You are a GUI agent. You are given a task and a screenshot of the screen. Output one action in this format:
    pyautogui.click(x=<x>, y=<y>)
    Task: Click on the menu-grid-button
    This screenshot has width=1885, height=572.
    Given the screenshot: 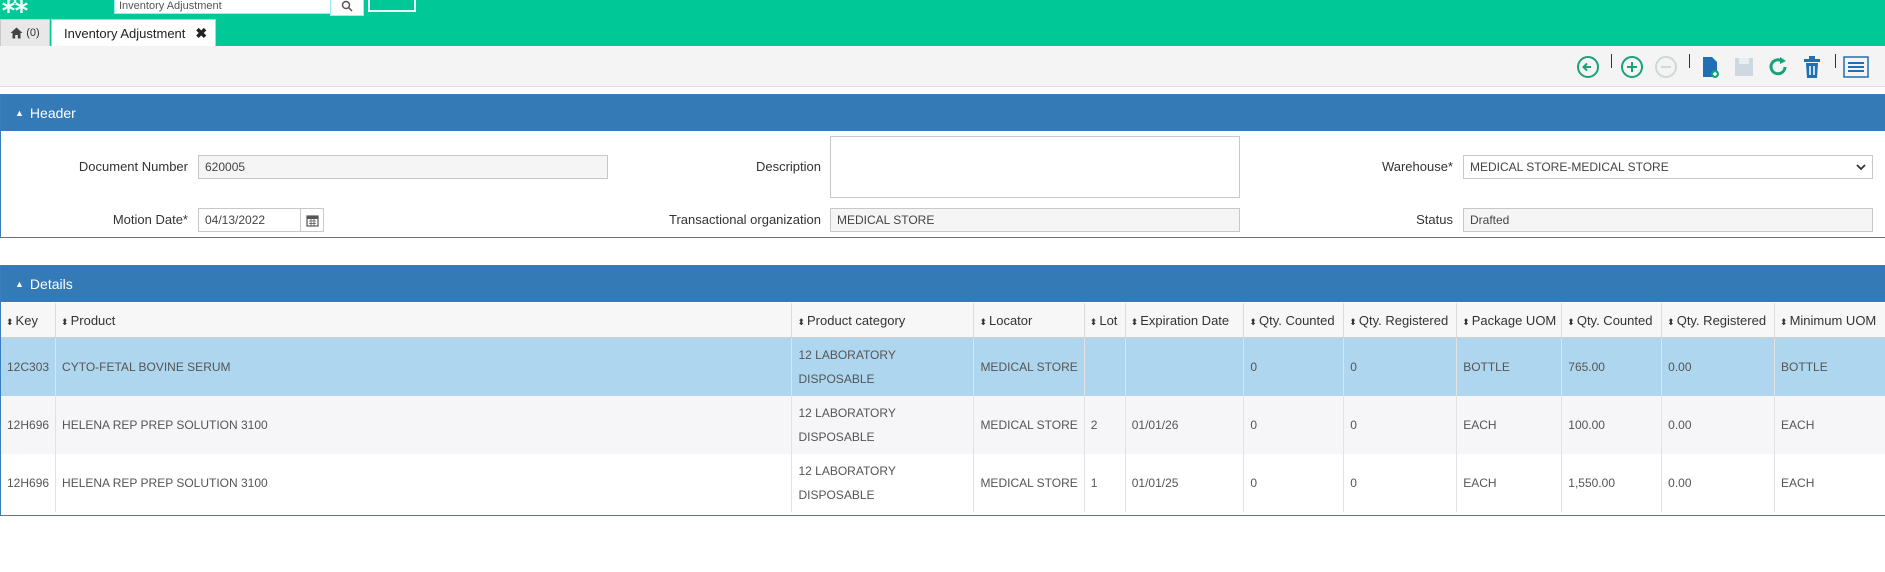 What is the action you would take?
    pyautogui.click(x=392, y=6)
    